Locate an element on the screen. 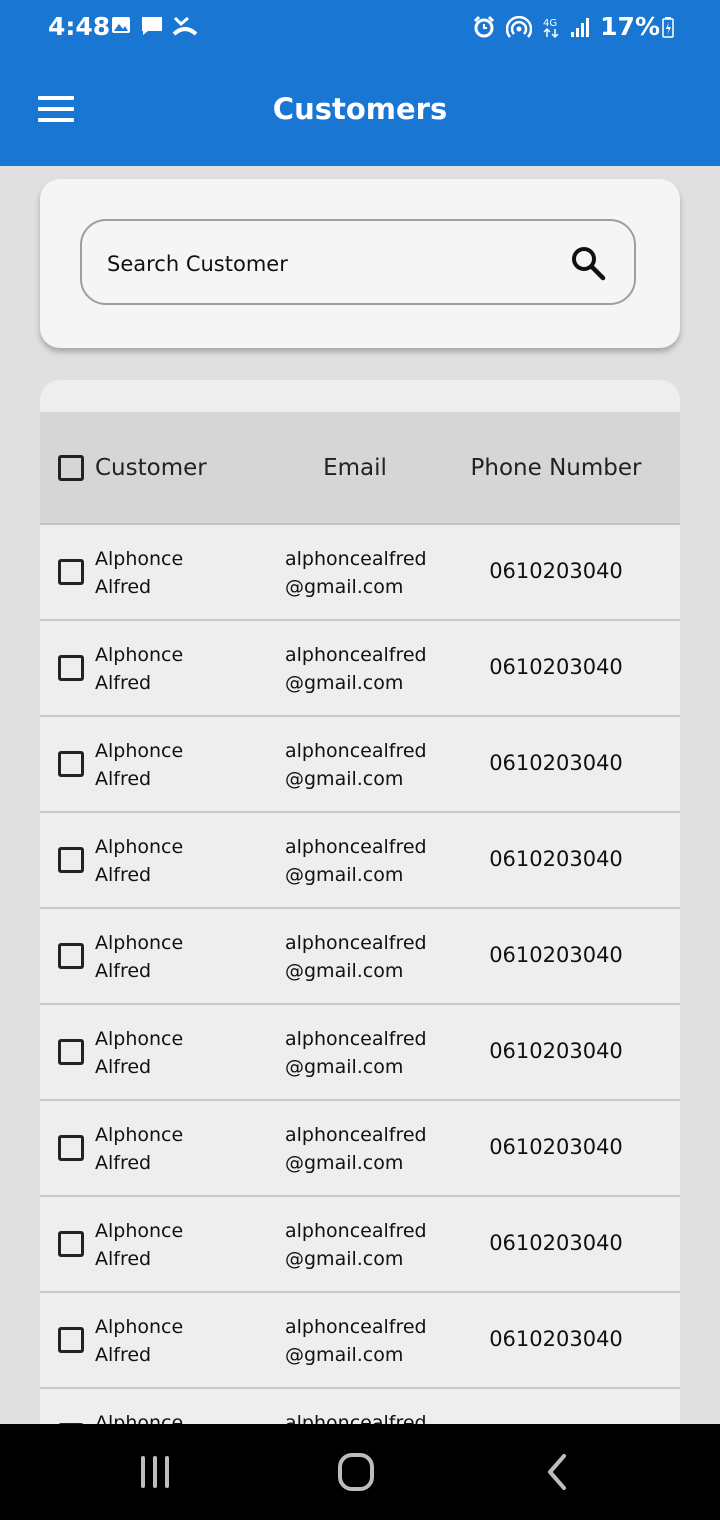  app-bar: Customers is located at coordinates (360, 111).